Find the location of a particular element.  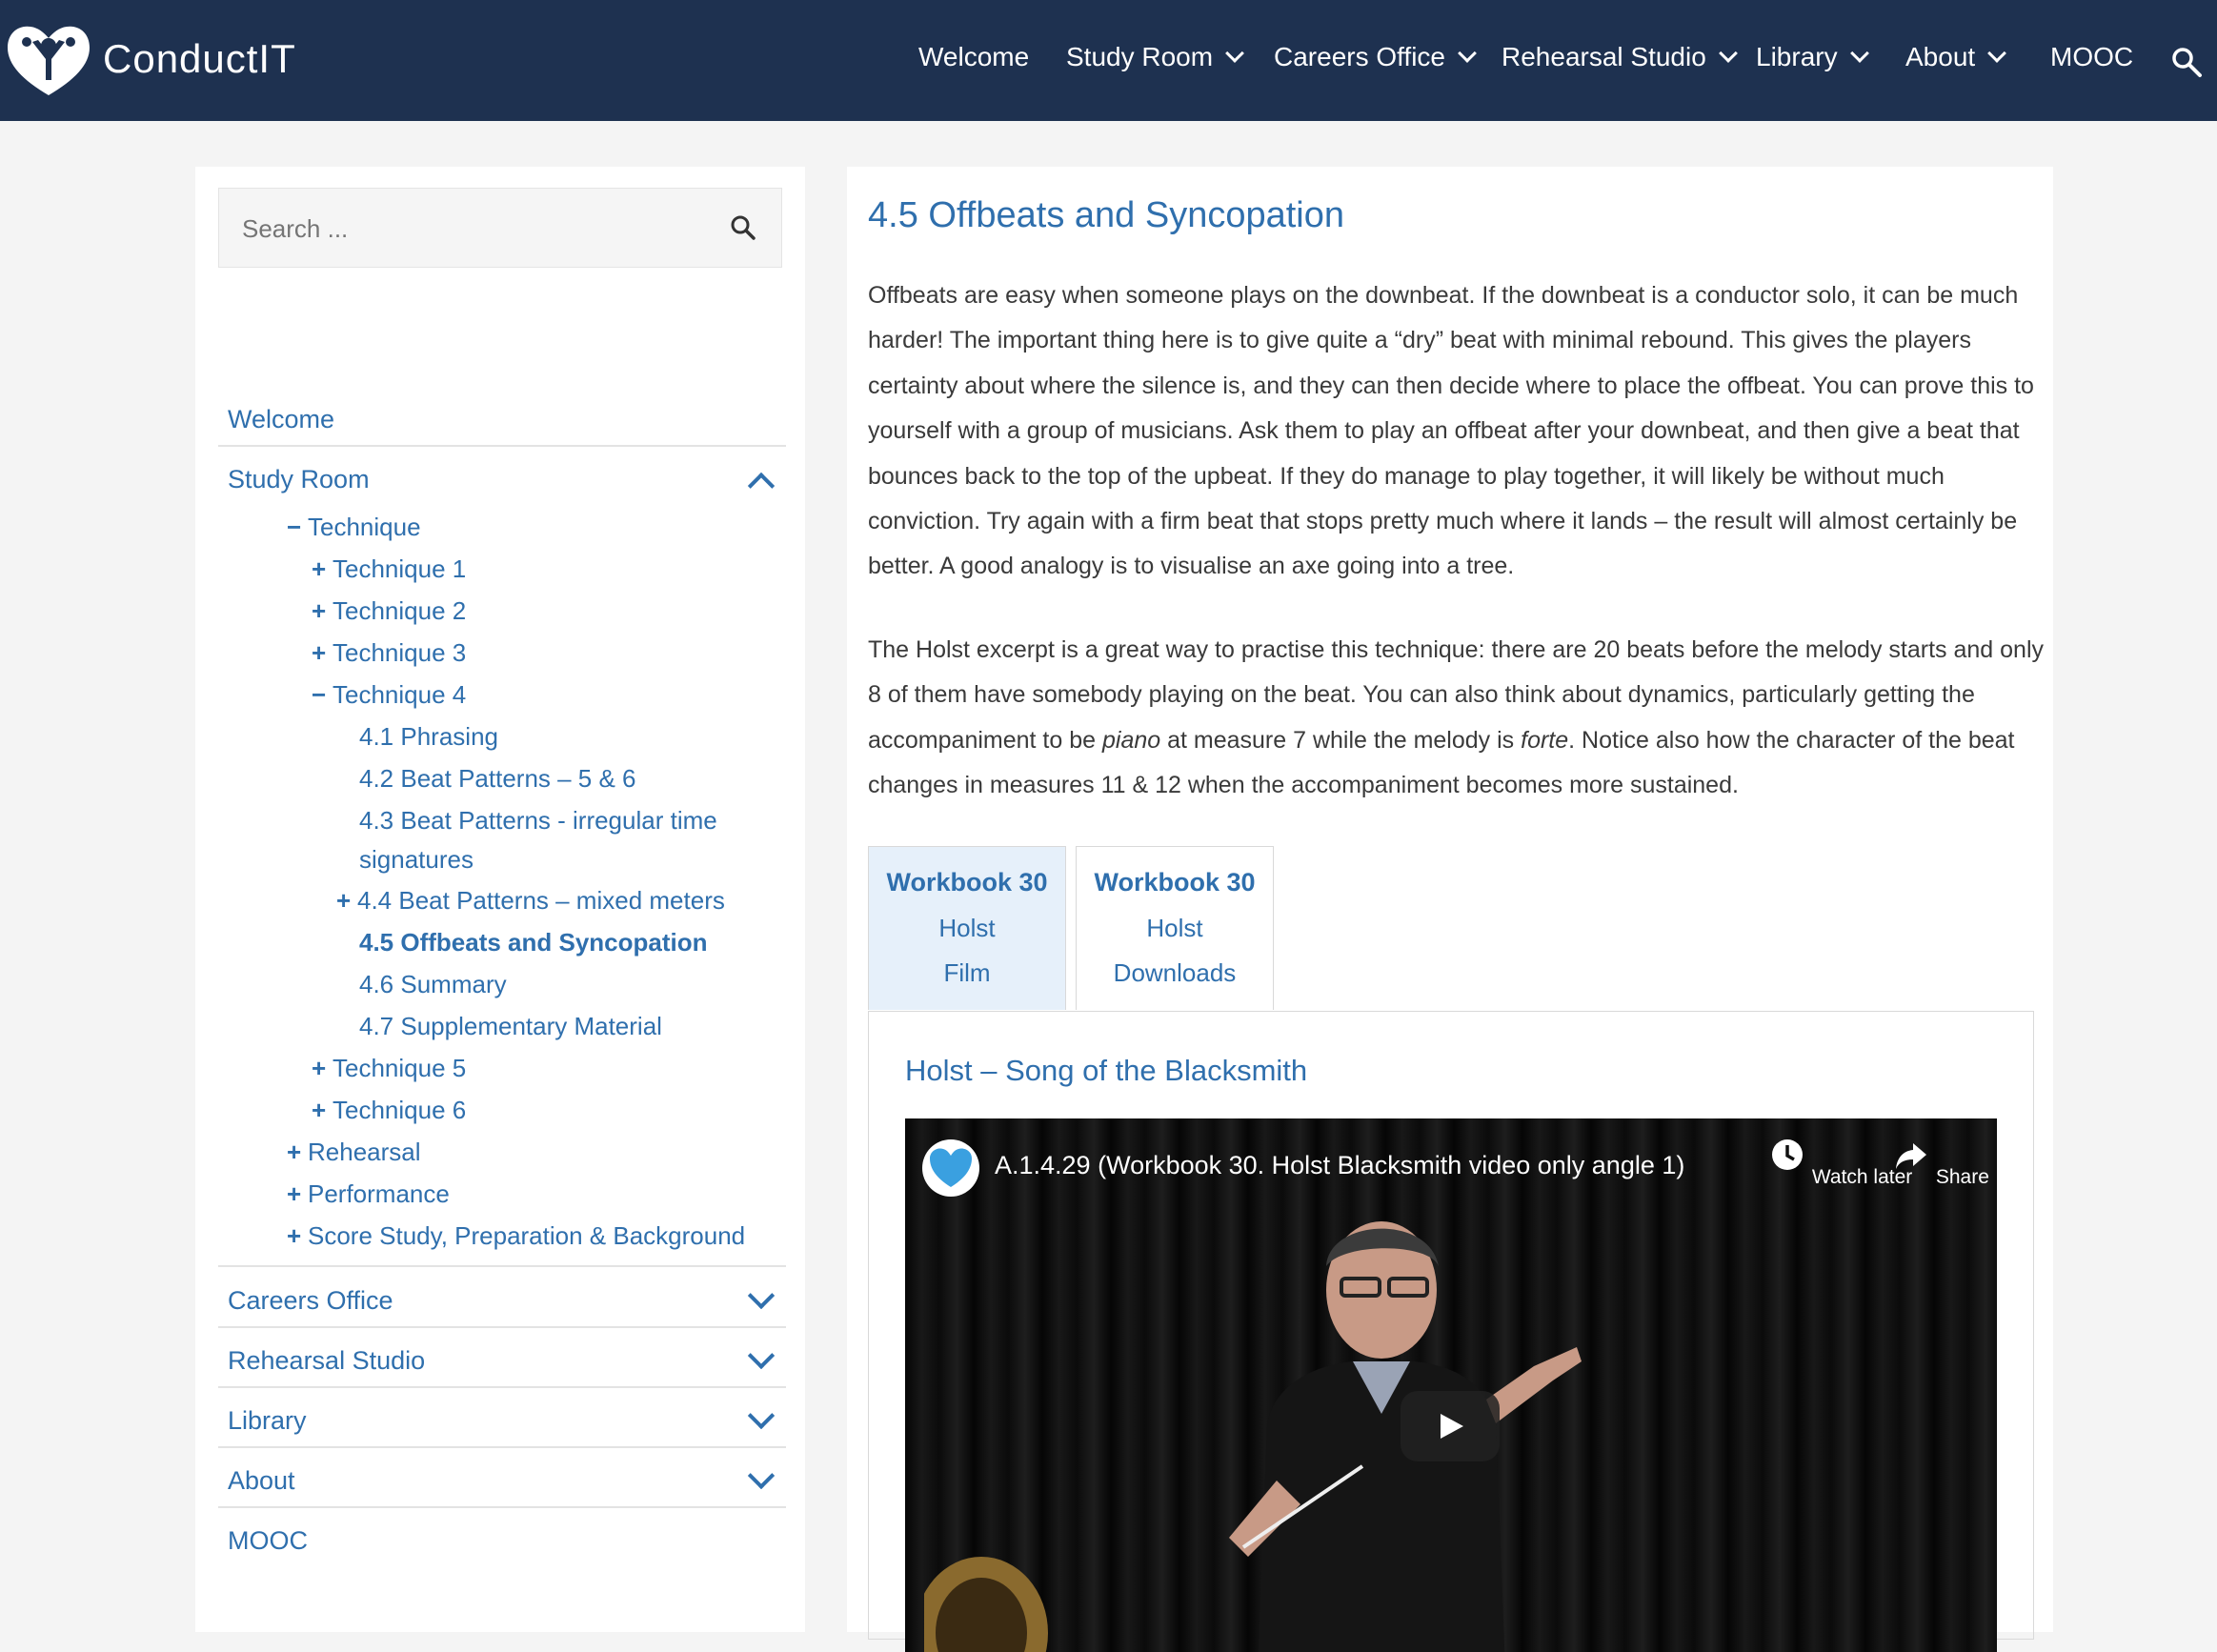

sidebar-item-performance: + Performance is located at coordinates (368, 1194).